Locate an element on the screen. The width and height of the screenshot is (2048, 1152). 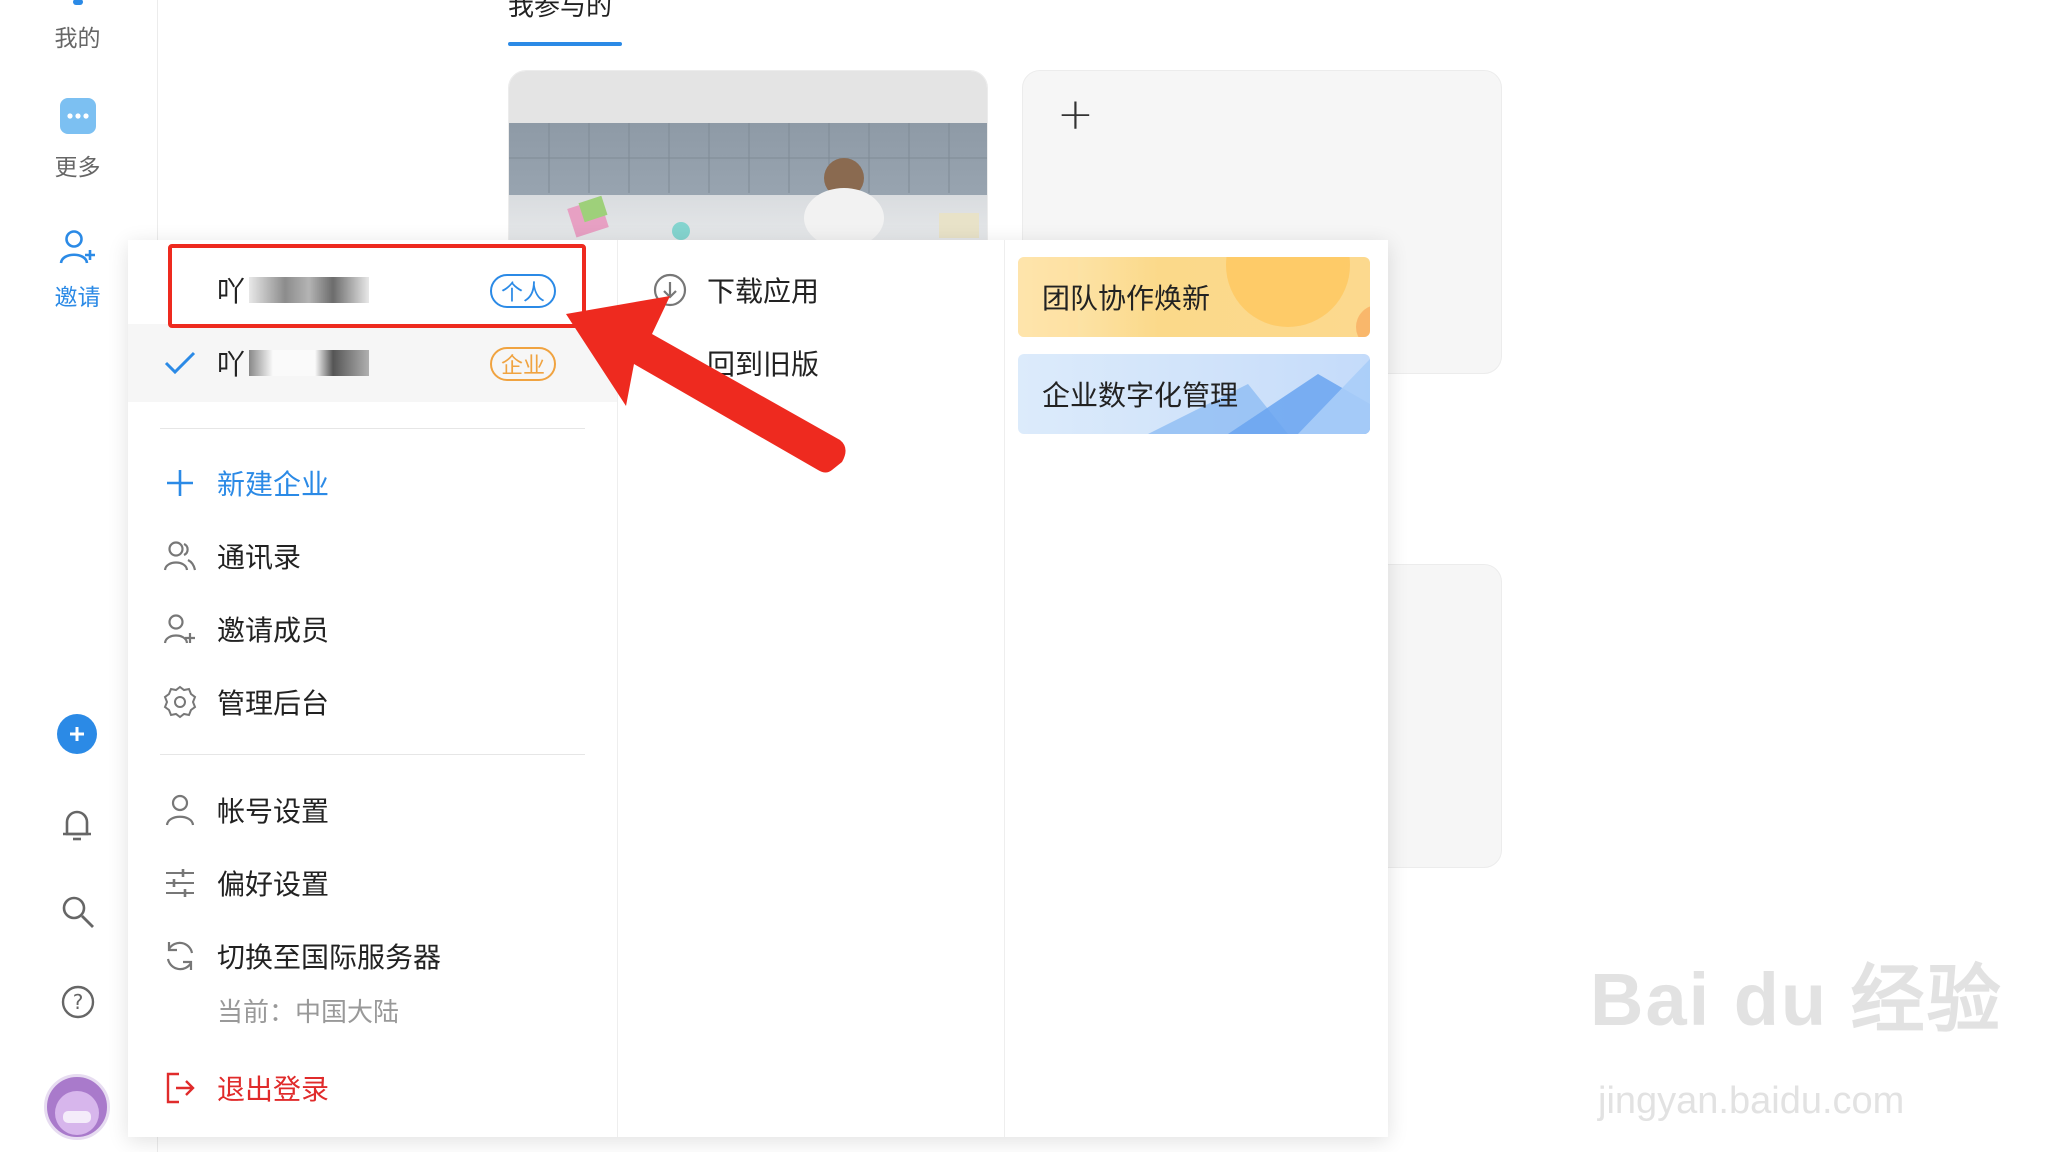
switch-server-label: 切换至国际服务器 is located at coordinates (329, 957).